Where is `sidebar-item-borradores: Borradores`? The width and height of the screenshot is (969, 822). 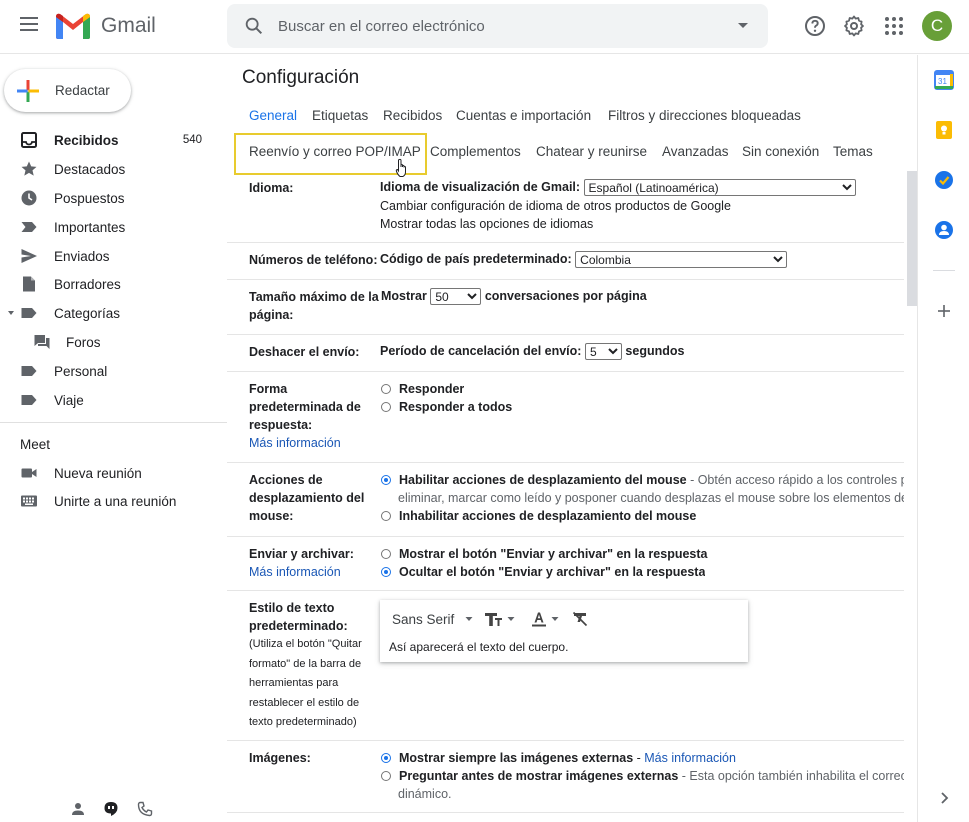 sidebar-item-borradores: Borradores is located at coordinates (113, 284).